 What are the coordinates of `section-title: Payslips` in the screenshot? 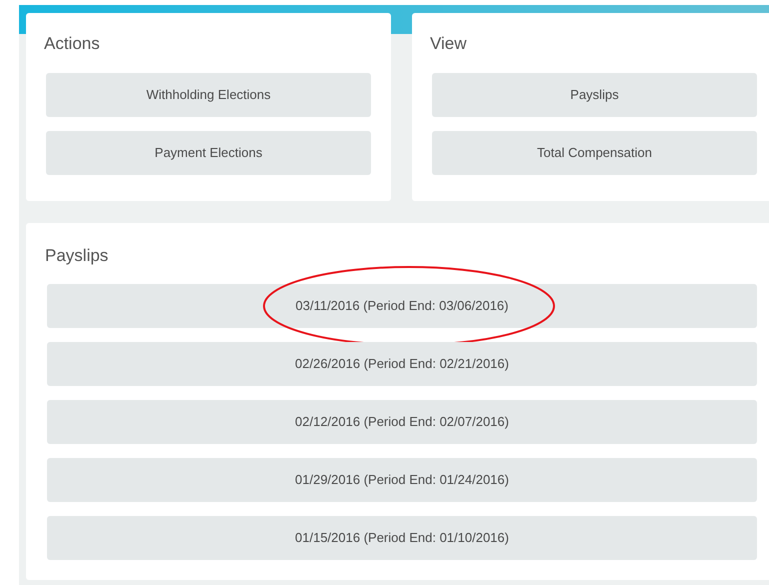 It's located at (77, 256).